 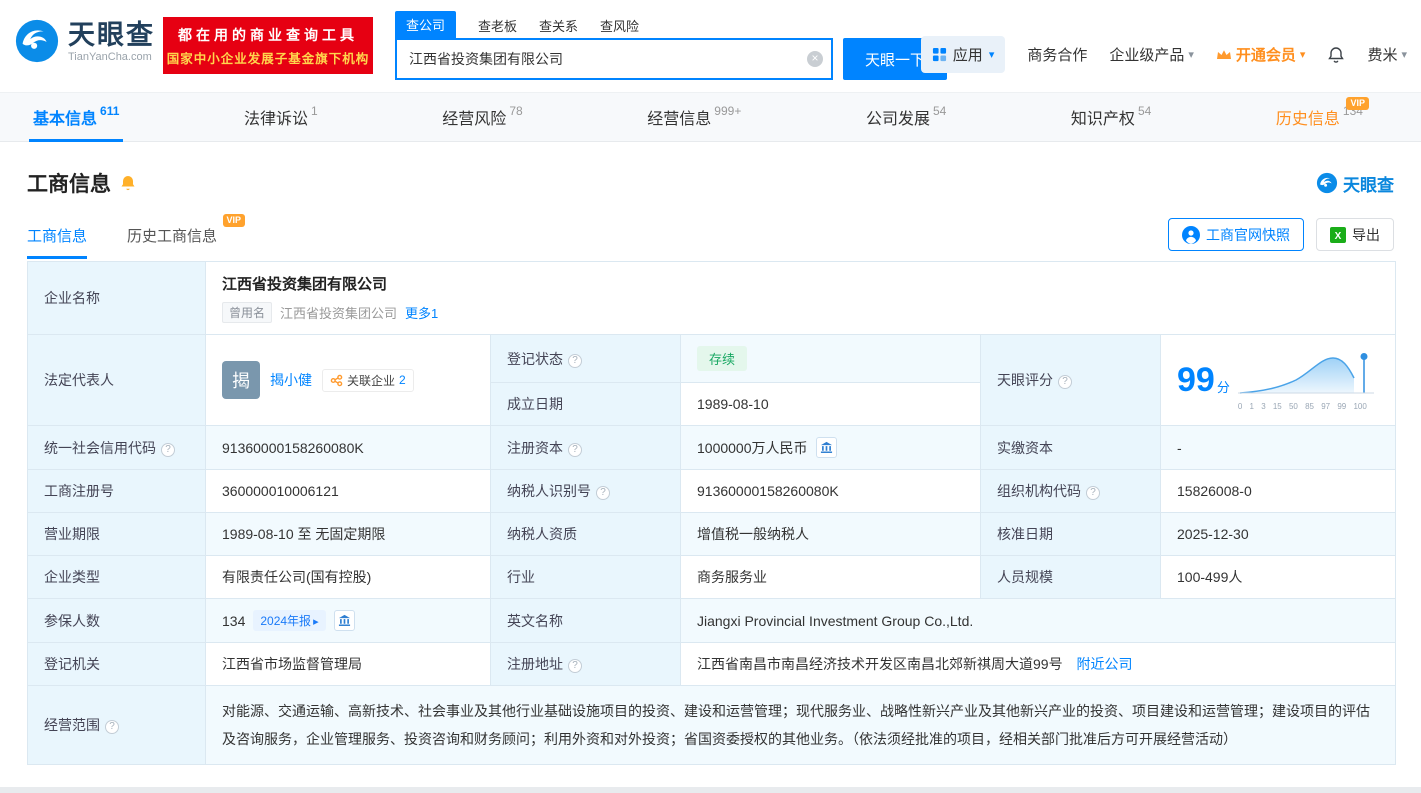 What do you see at coordinates (426, 24) in the screenshot?
I see `search-tab-company: 查公司` at bounding box center [426, 24].